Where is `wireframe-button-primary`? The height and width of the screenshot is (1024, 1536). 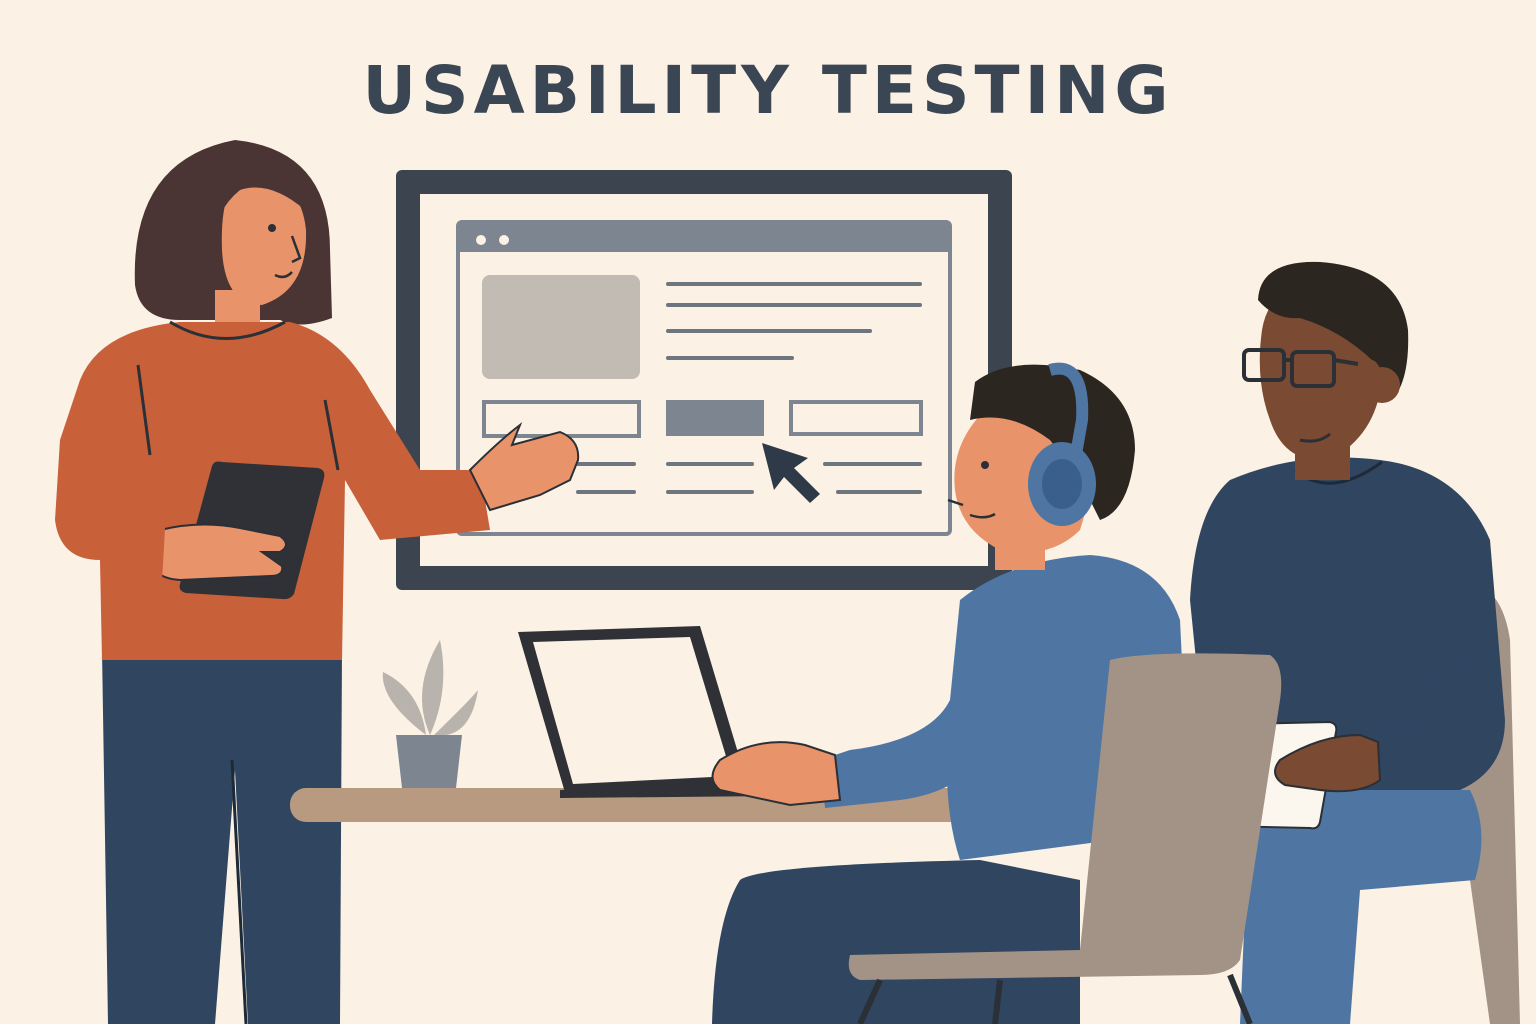
wireframe-button-primary is located at coordinates (715, 418).